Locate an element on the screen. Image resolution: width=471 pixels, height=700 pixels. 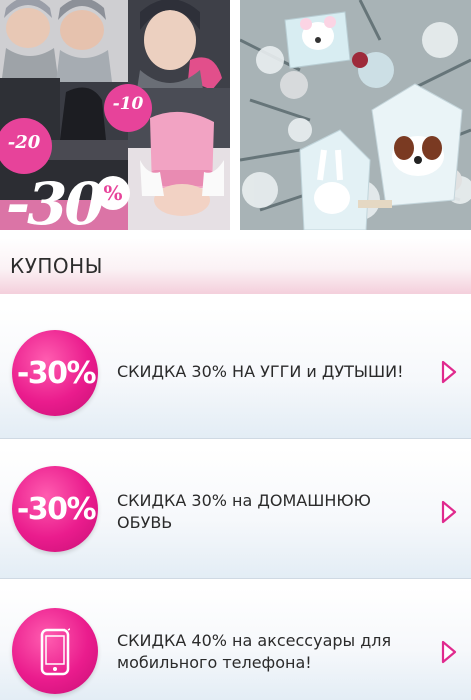
smartphone-badge is located at coordinates (55, 651).